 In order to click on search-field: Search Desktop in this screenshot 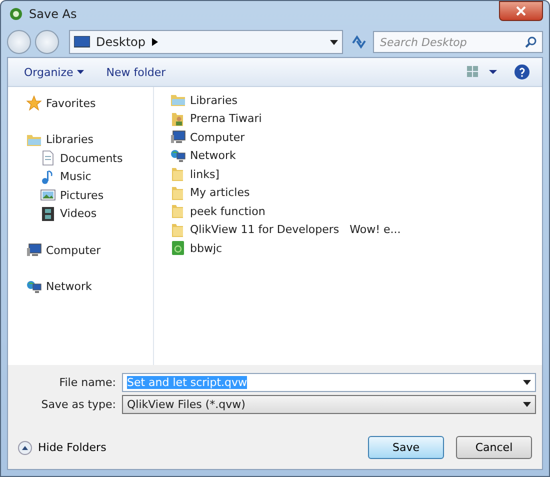, I will do `click(458, 42)`.